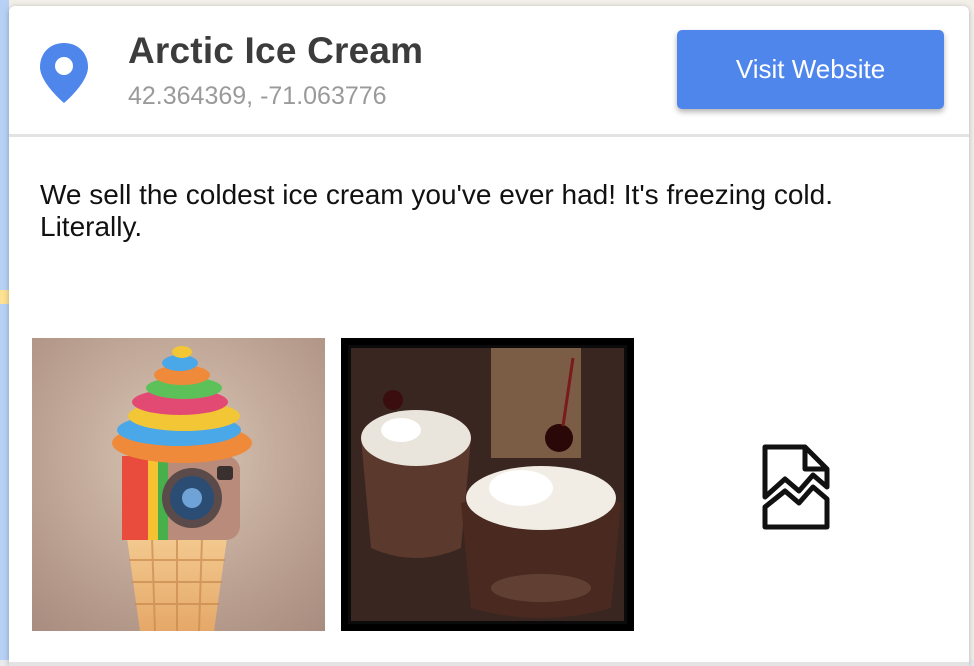  I want to click on card-footer-divider, so click(489, 664).